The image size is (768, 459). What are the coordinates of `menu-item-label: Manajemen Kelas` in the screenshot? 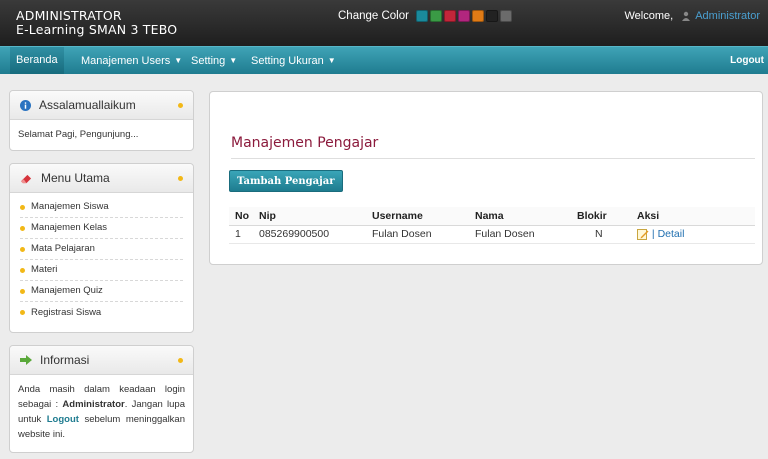 It's located at (69, 227).